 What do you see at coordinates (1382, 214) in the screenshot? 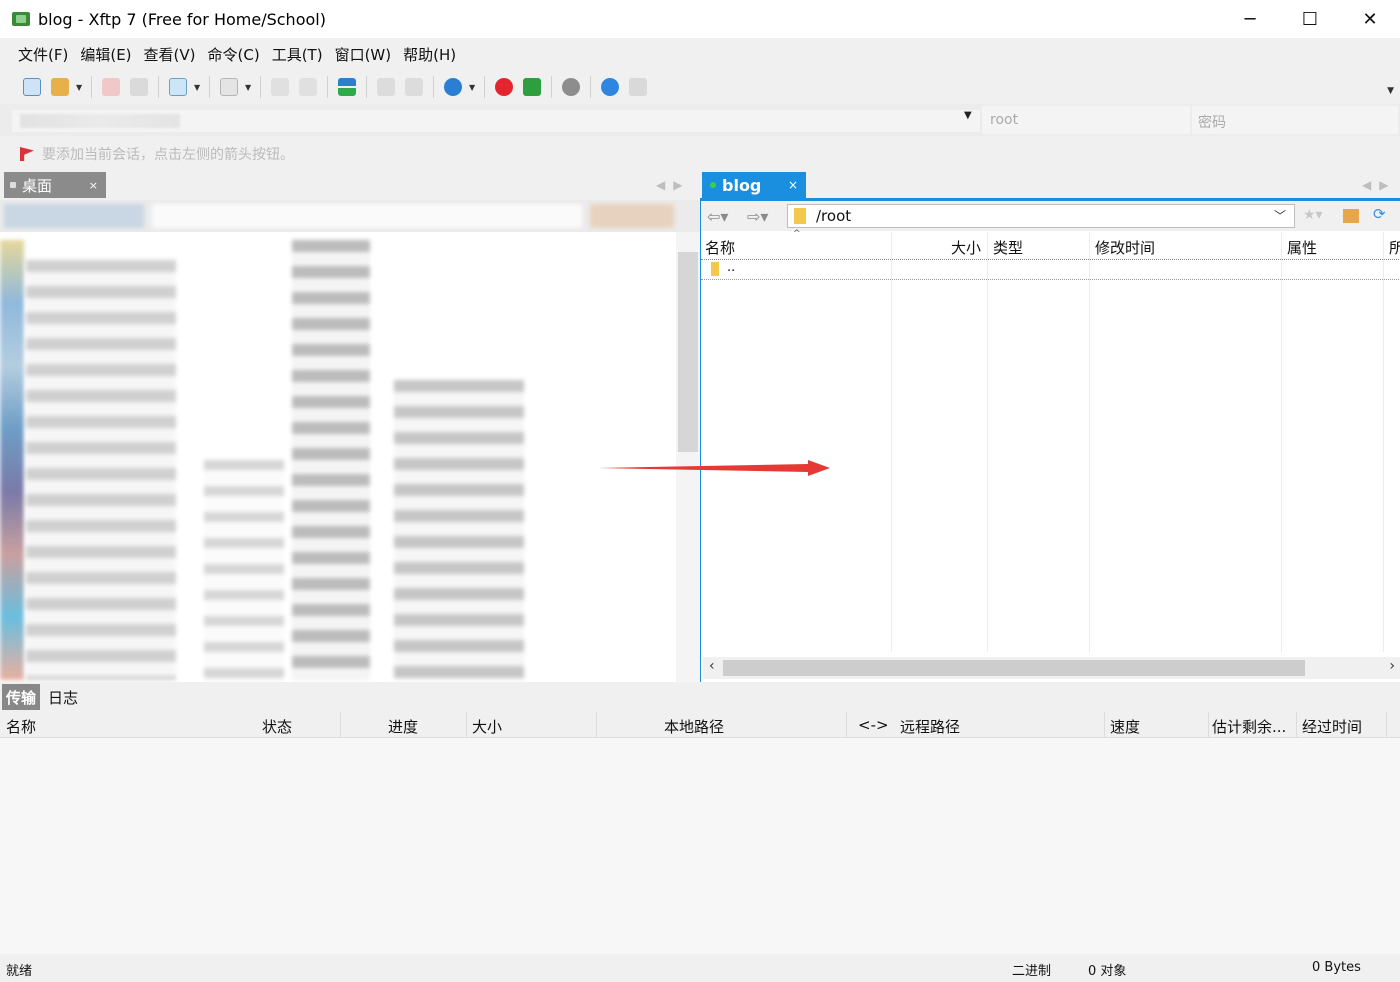
I see `refresh-icon: ⟳` at bounding box center [1382, 214].